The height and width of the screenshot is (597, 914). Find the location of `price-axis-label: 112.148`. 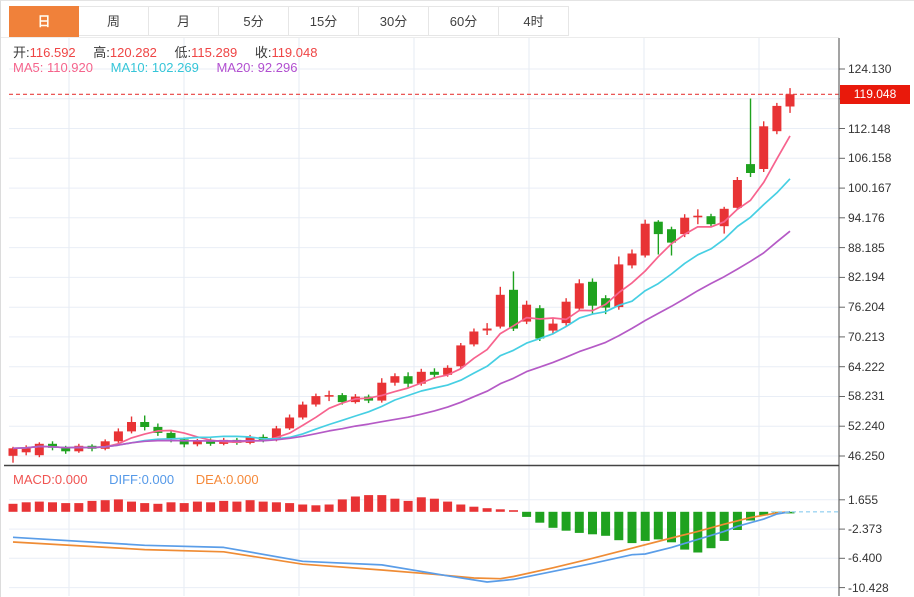

price-axis-label: 112.148 is located at coordinates (869, 128).